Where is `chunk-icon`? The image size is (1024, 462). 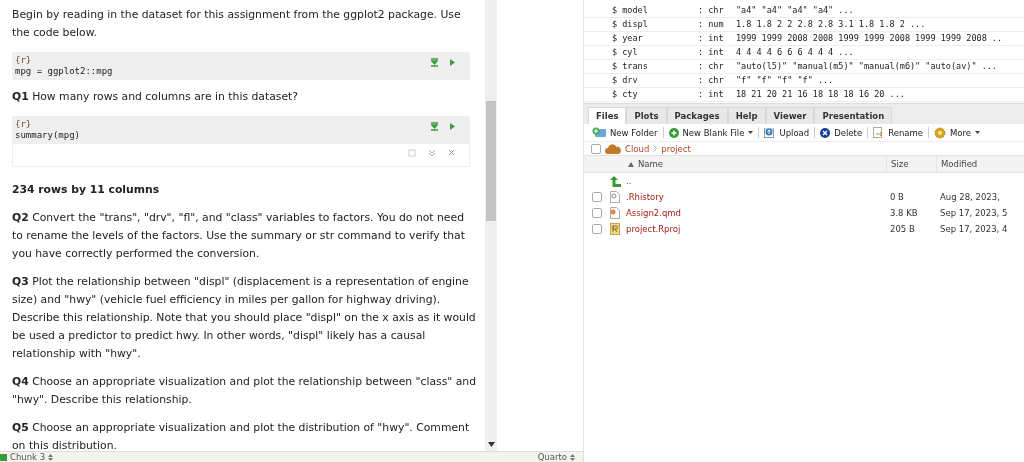
chunk-icon is located at coordinates (3, 457).